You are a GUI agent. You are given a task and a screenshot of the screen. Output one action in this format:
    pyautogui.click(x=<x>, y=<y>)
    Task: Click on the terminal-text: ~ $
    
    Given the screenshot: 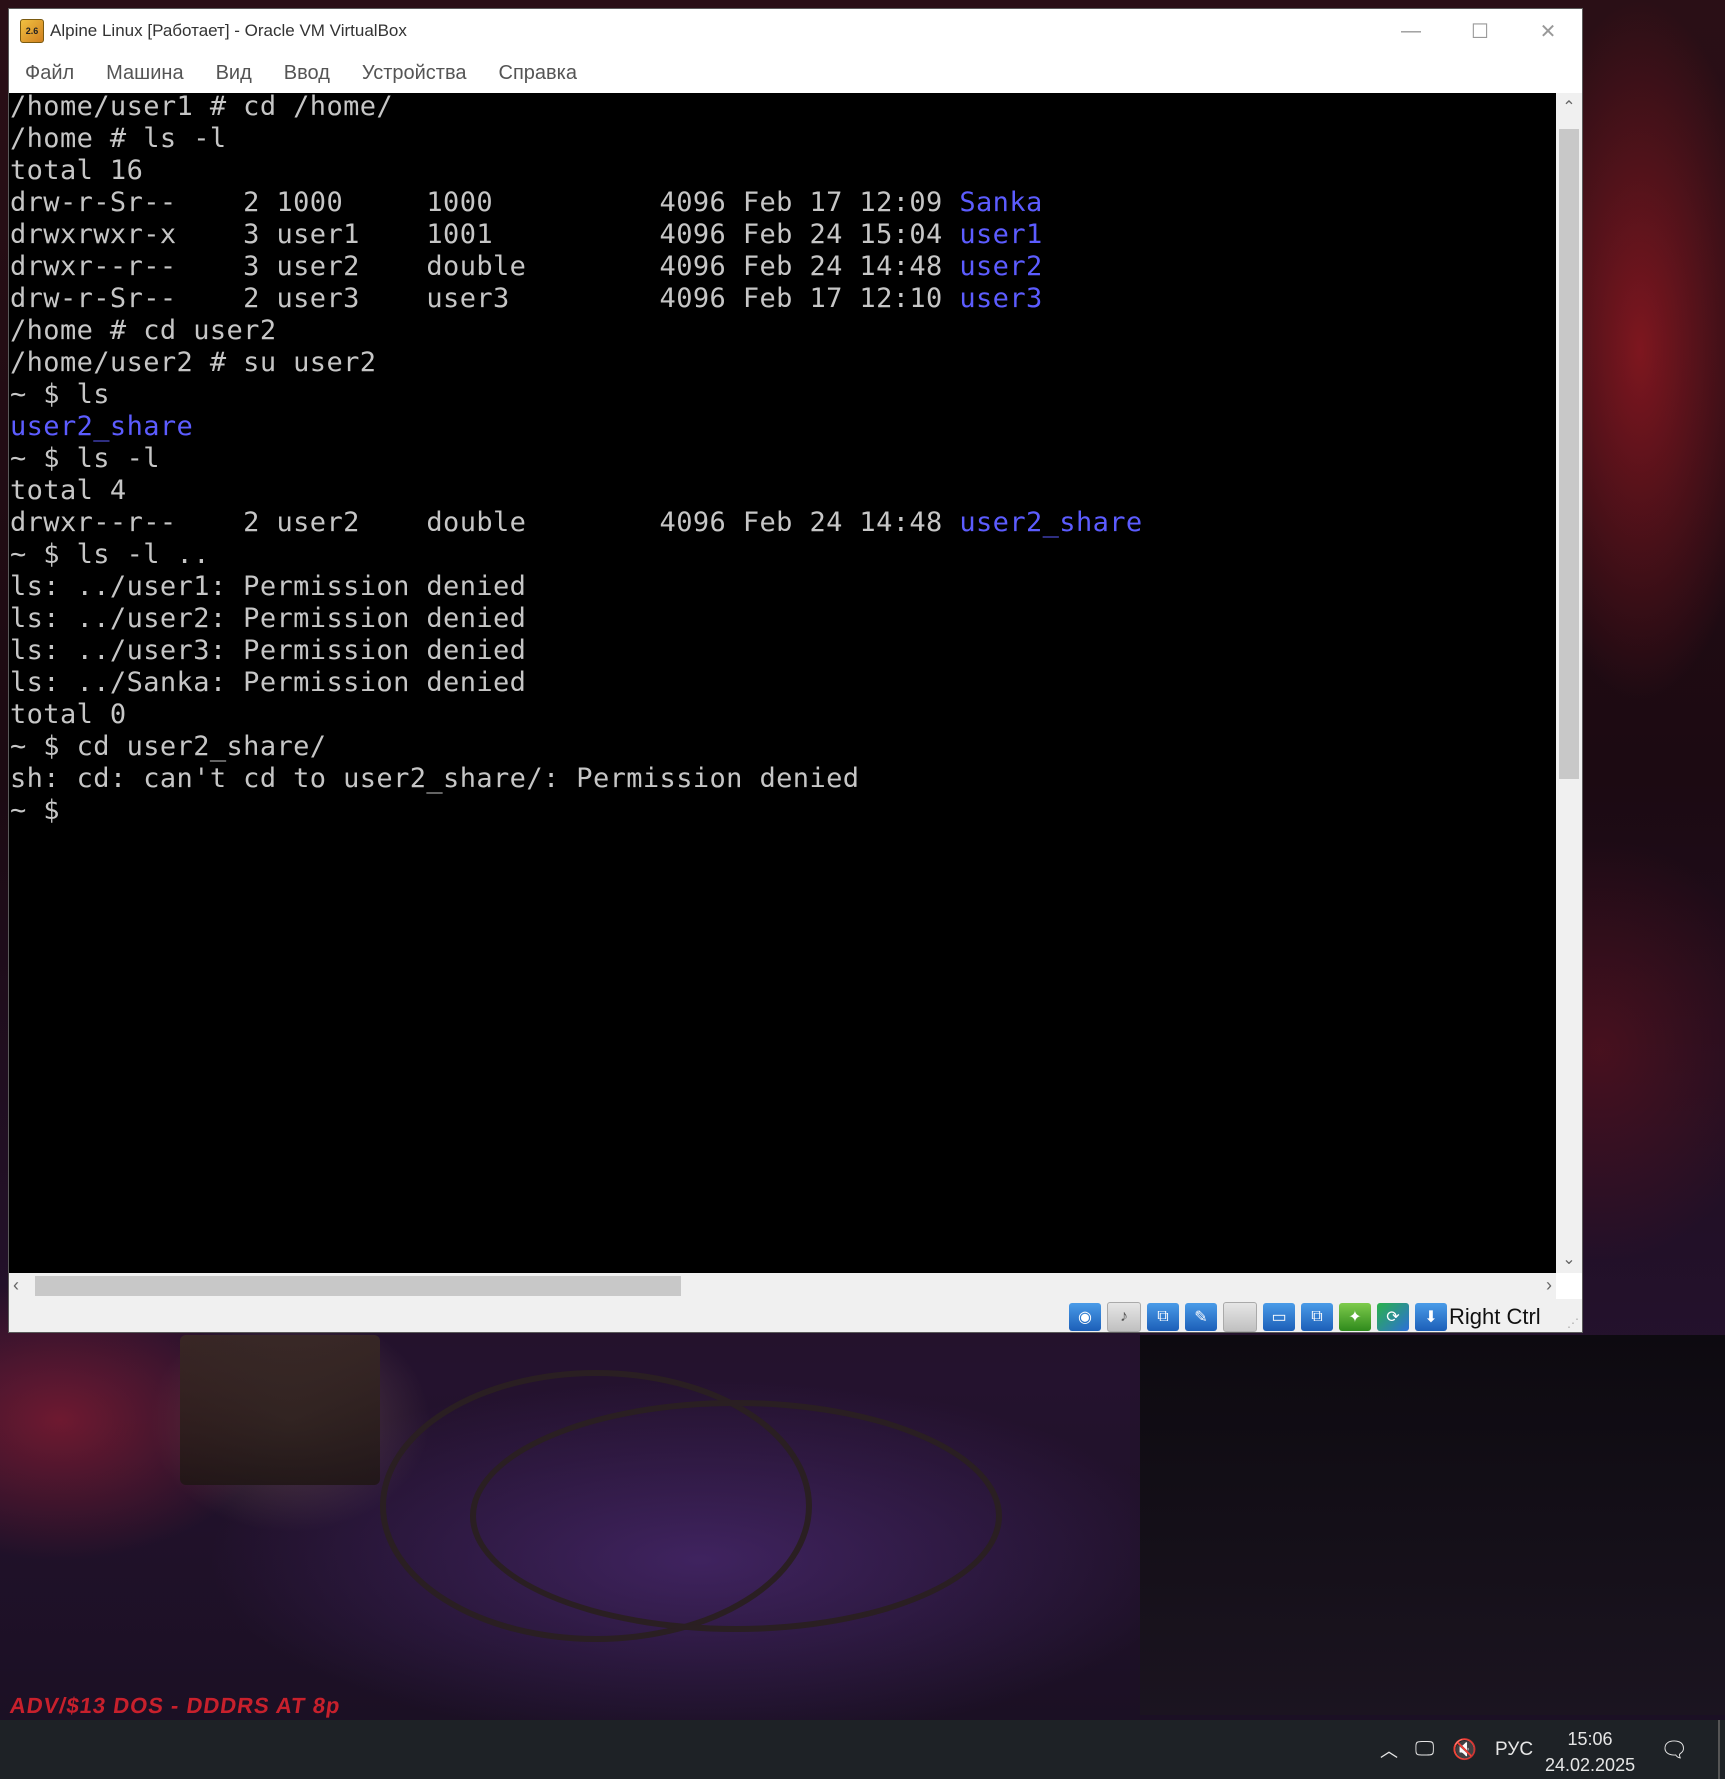 What is the action you would take?
    pyautogui.click(x=35, y=810)
    